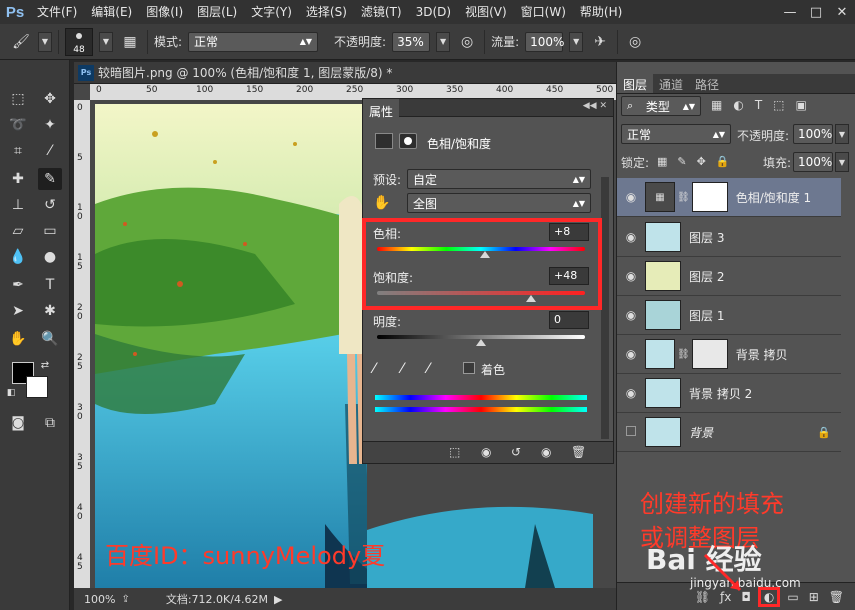  What do you see at coordinates (402, 369) in the screenshot?
I see `eyedropper-plus-icon: ⁄` at bounding box center [402, 369].